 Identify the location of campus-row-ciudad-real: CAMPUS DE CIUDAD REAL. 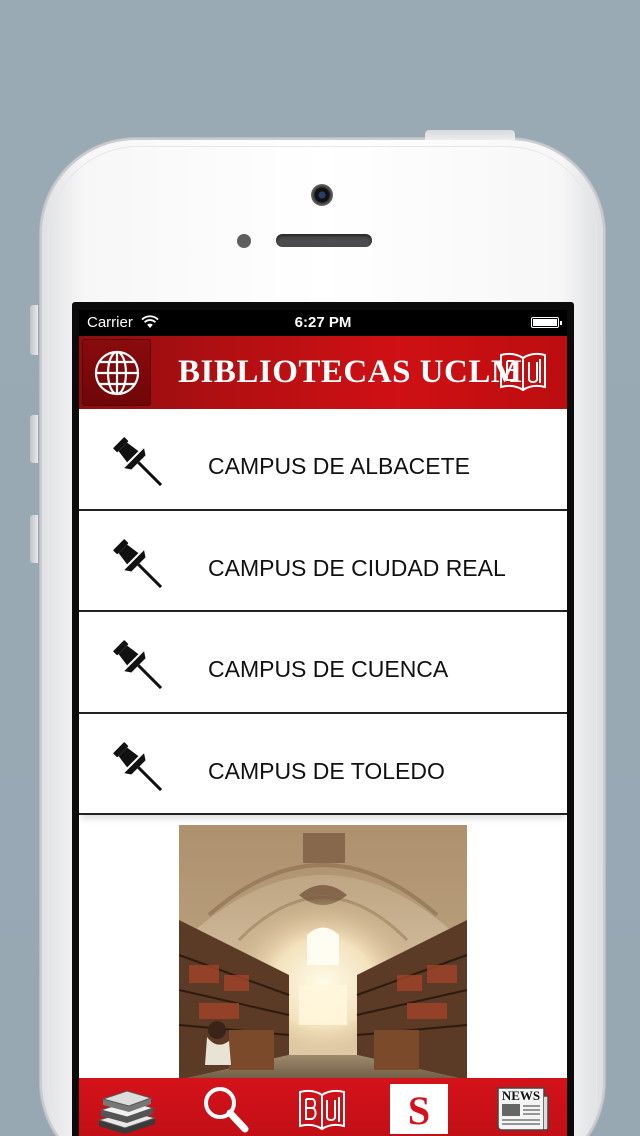
(323, 561).